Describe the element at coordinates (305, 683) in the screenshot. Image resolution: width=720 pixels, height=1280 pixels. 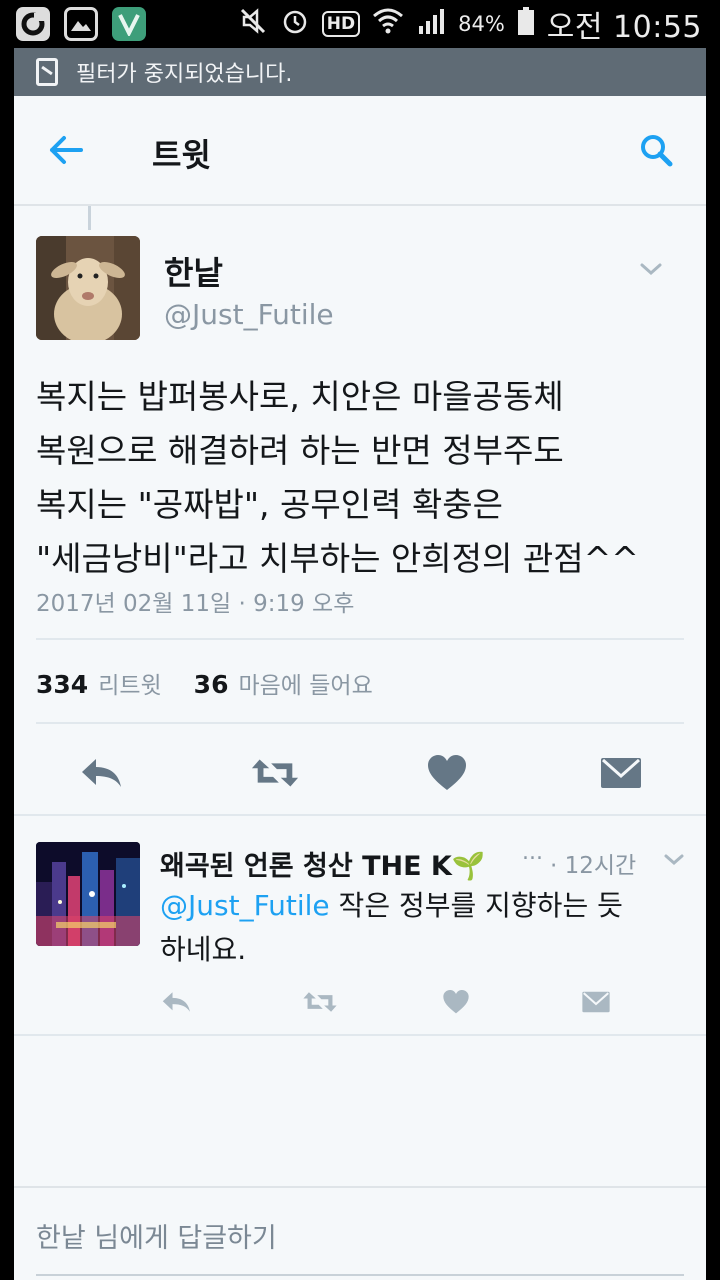
I see `like-label: 마음에 들어요` at that location.